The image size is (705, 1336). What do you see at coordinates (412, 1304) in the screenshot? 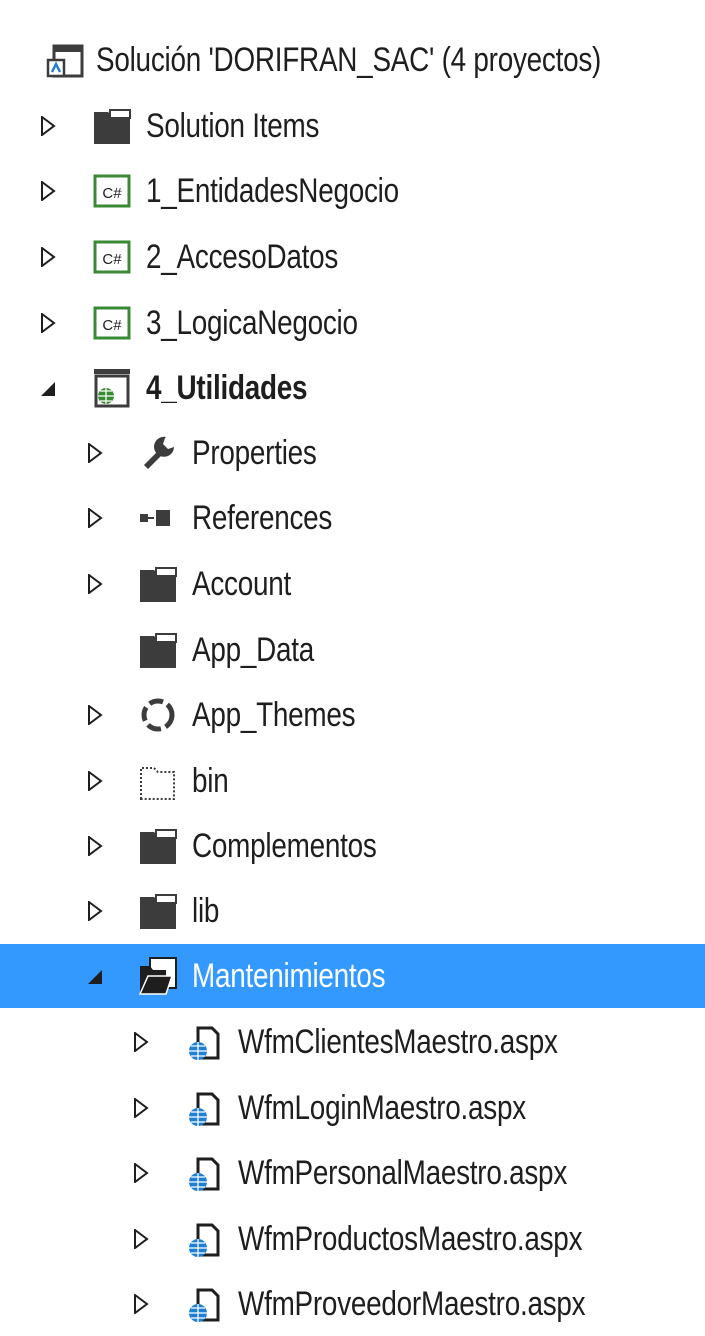
I see `tree-item-label: WfmProveedorMaestro.aspx` at bounding box center [412, 1304].